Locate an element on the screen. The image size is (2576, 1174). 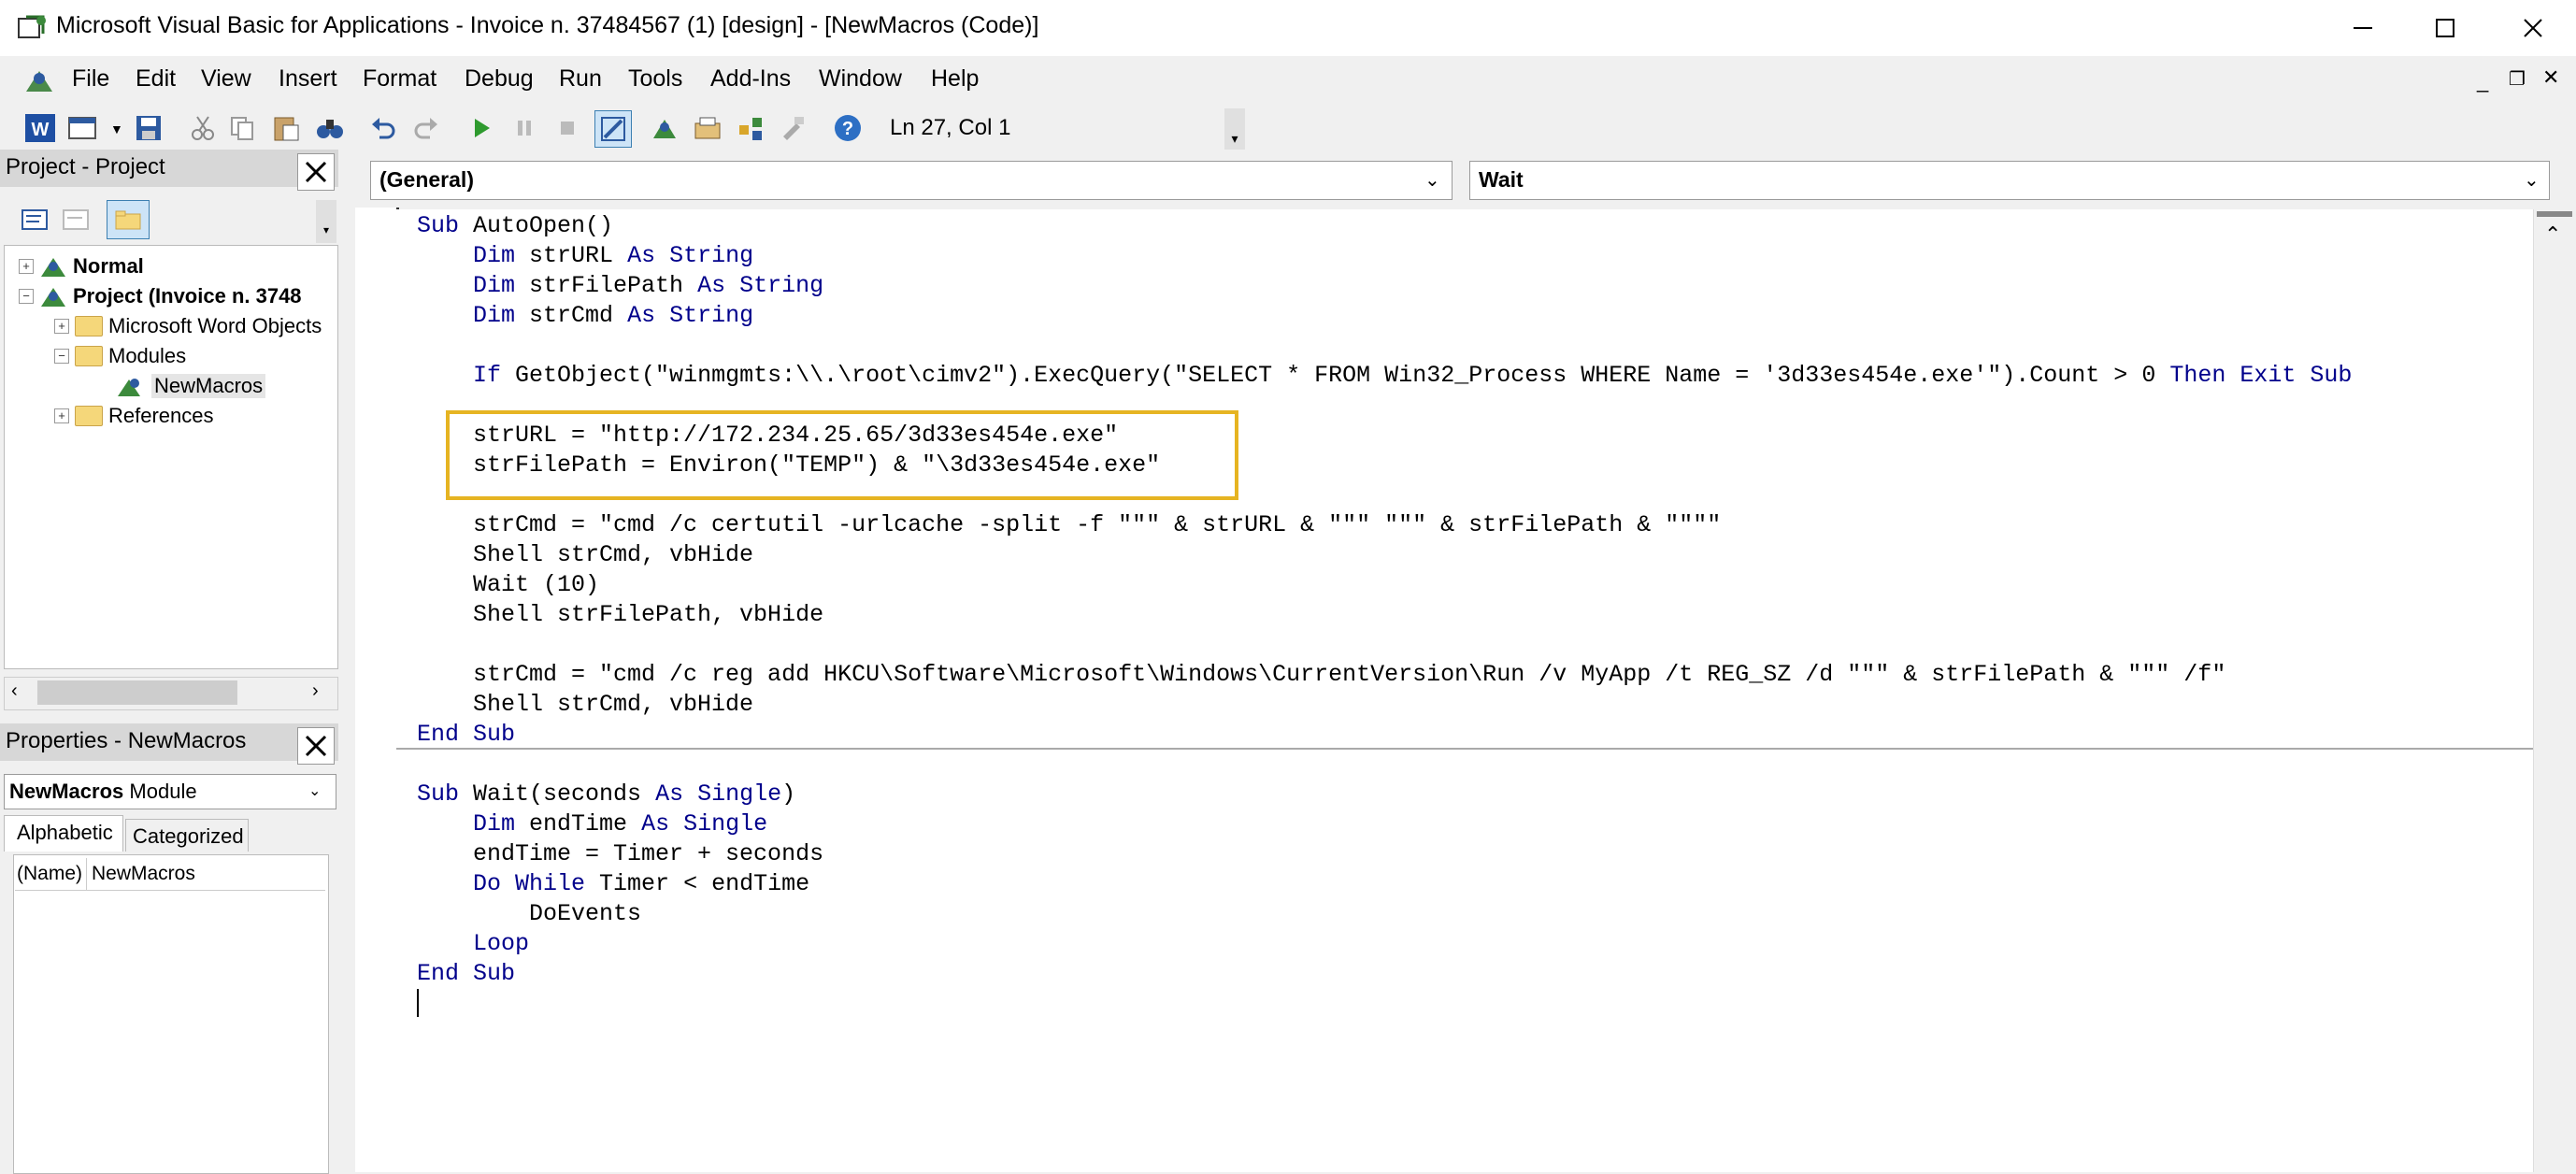
redo-button is located at coordinates (425, 128).